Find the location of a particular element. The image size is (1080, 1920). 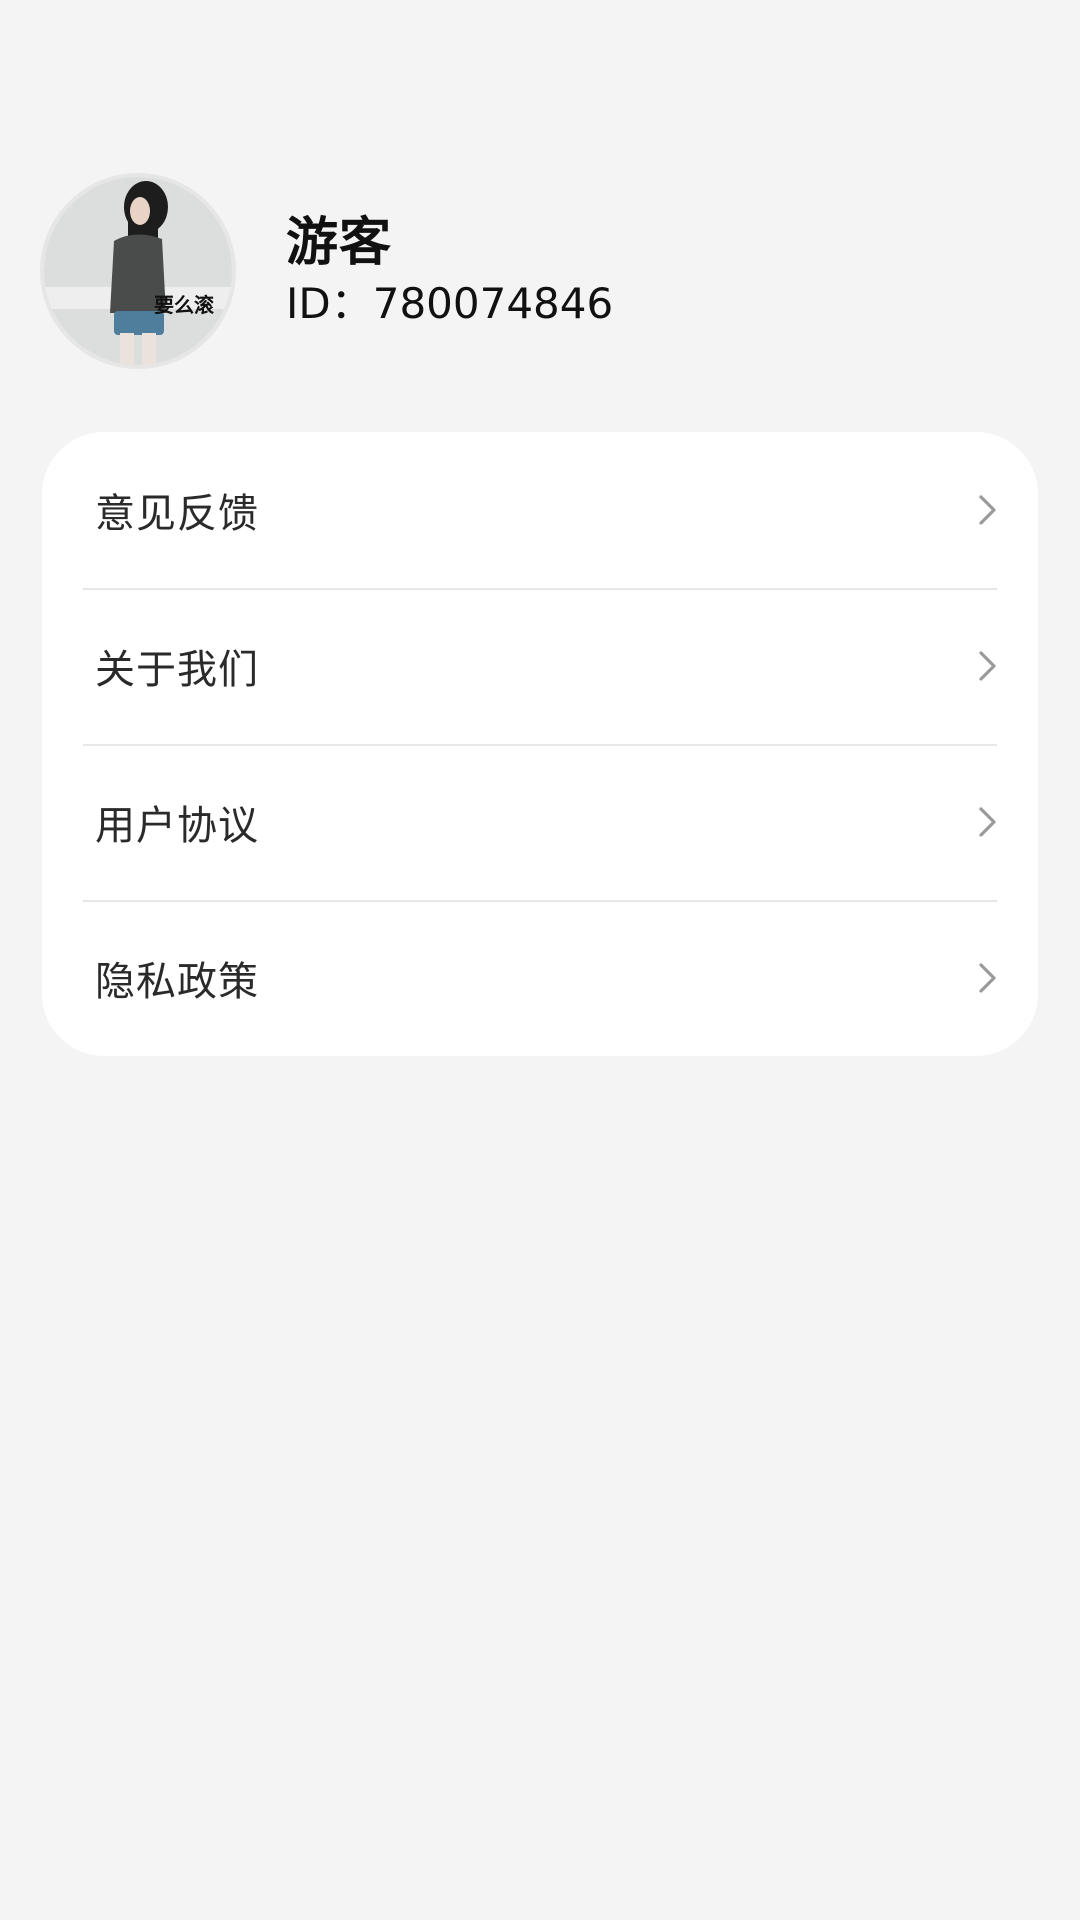

menu-item-label: 意见反馈 is located at coordinates (177, 514).